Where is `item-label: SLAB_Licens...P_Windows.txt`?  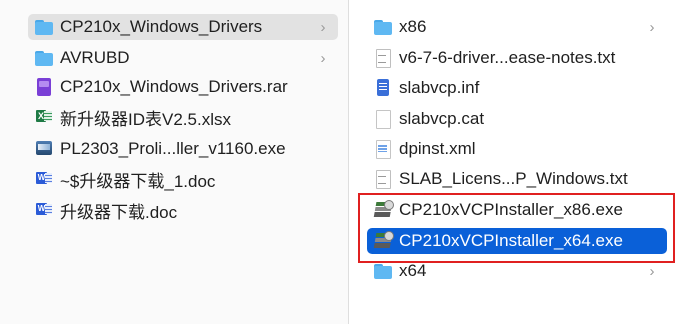
item-label: SLAB_Licens...P_Windows.txt is located at coordinates (513, 178).